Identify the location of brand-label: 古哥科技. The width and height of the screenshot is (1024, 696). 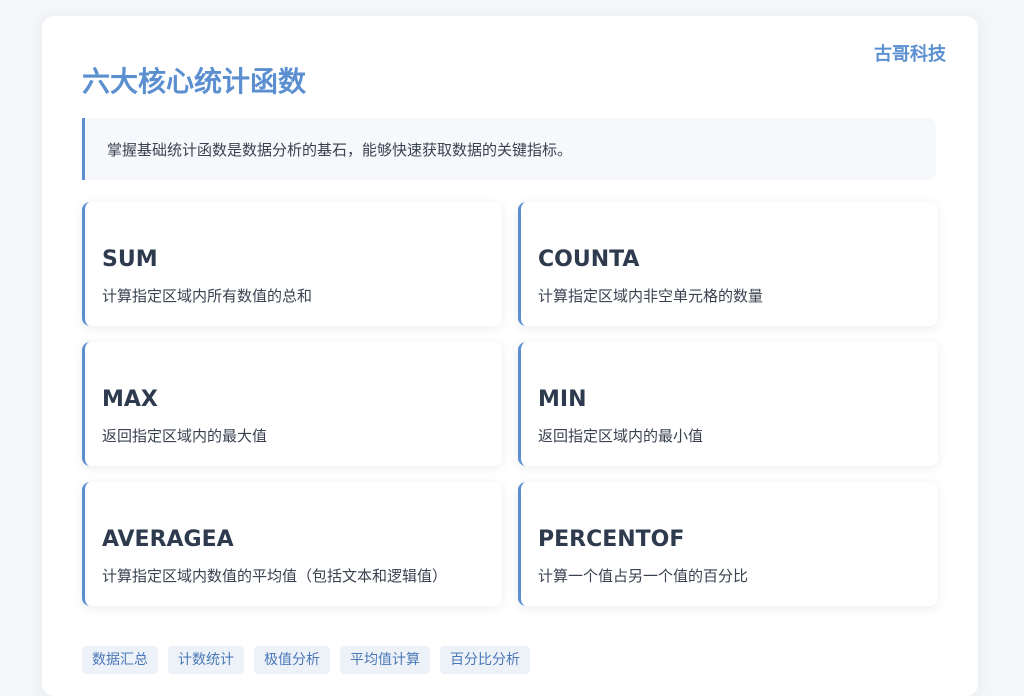
(910, 54).